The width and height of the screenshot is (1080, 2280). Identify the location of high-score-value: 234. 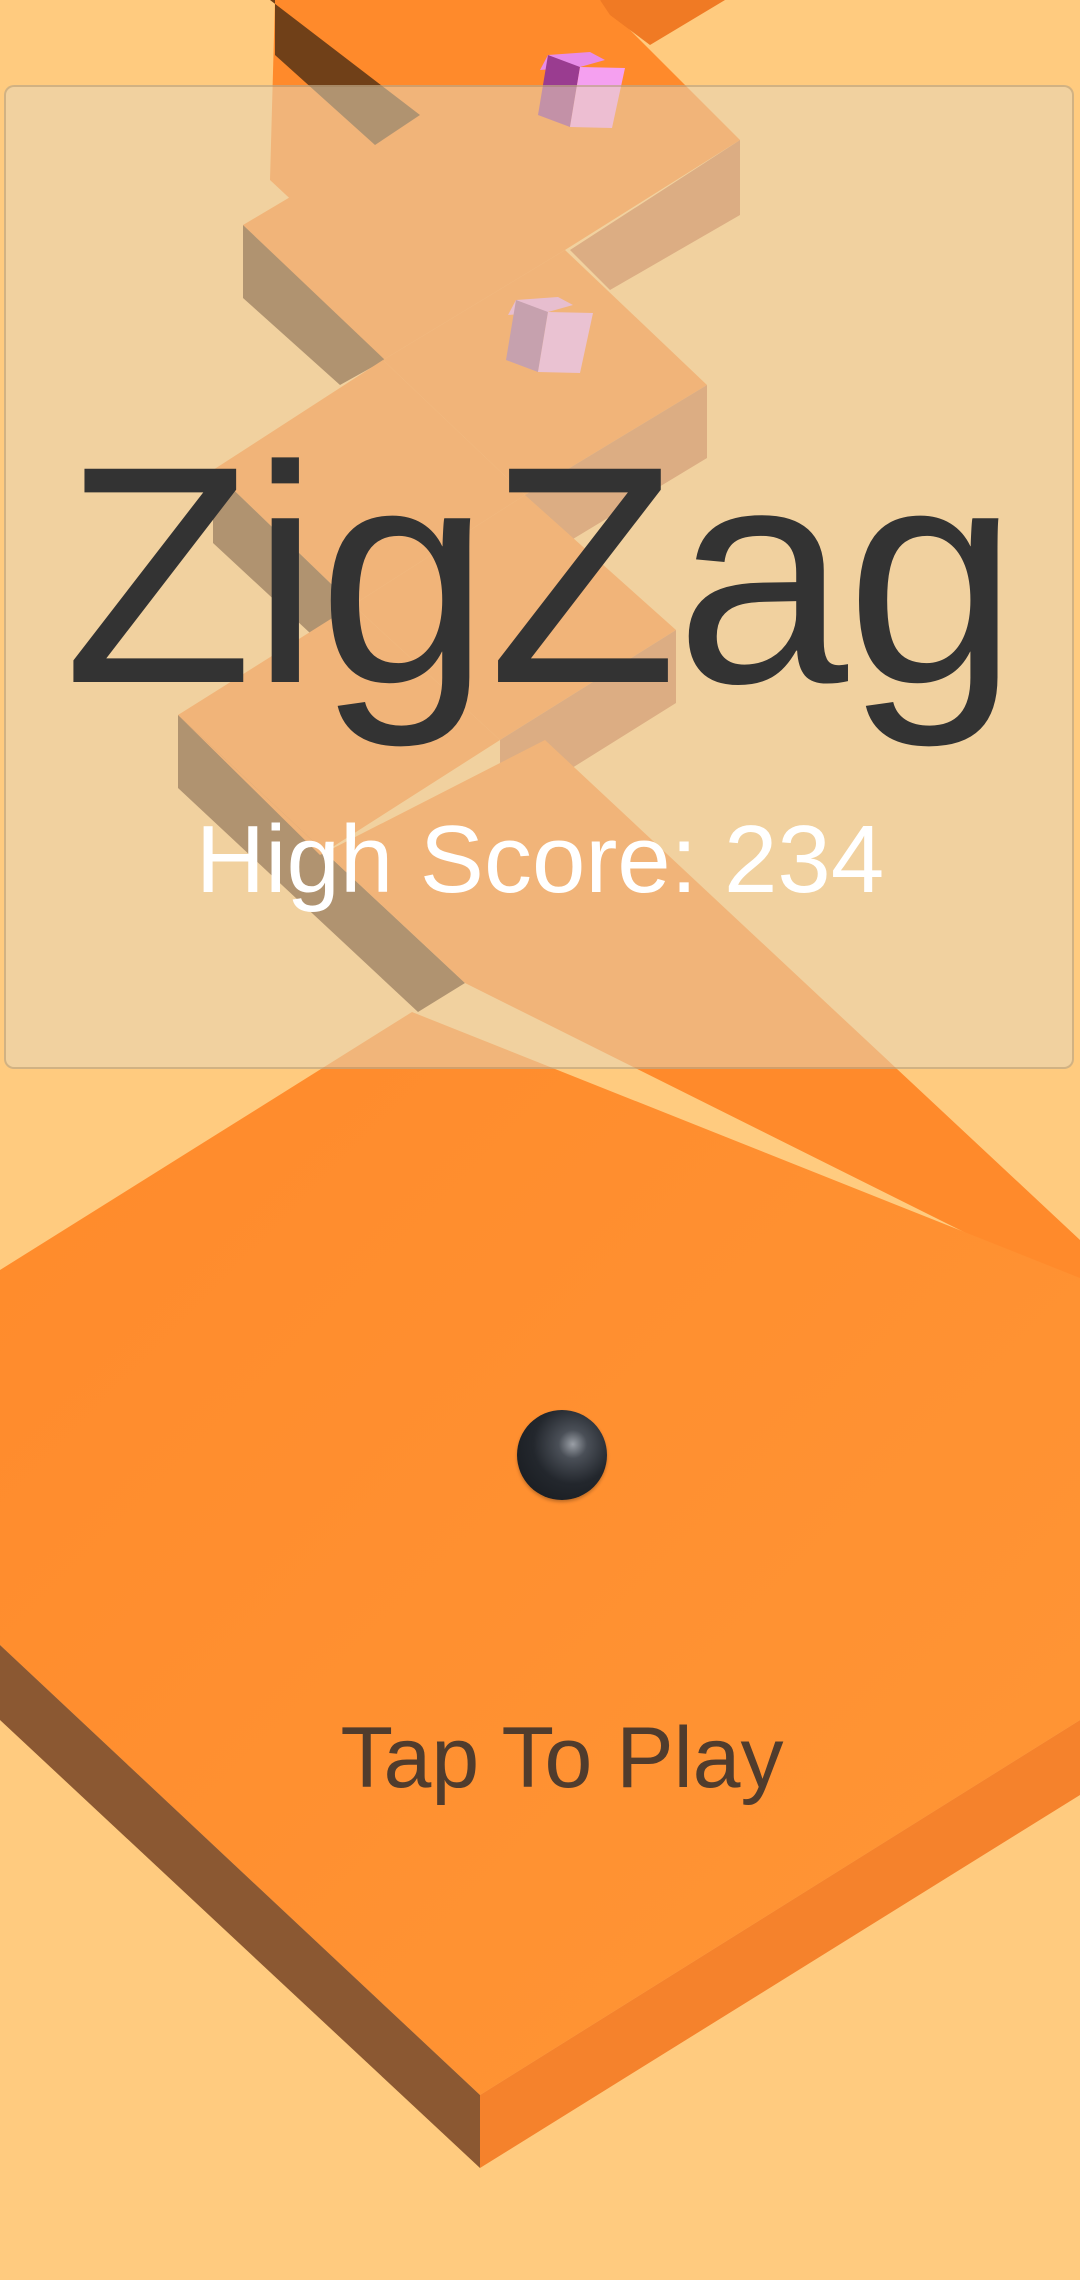
(804, 859).